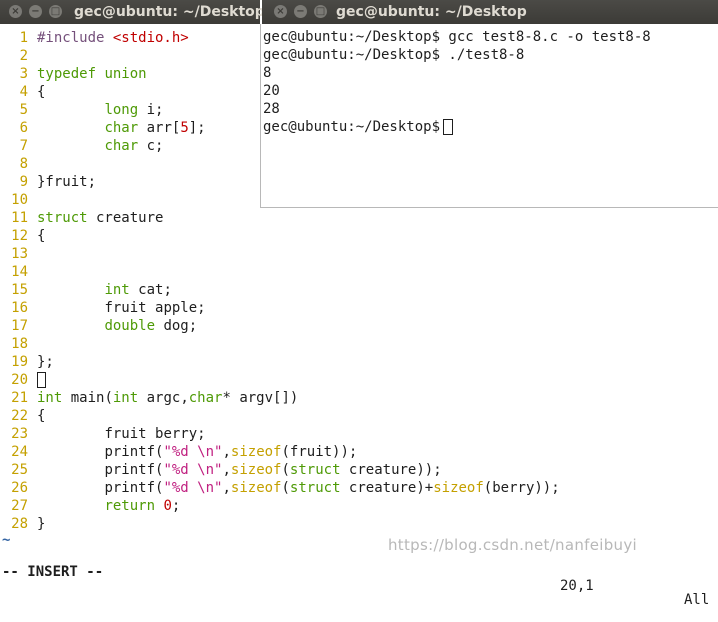 Image resolution: width=718 pixels, height=622 pixels. I want to click on terminal-line: gec@ubuntu:~/Desktop$ ./test8-8, so click(394, 55).